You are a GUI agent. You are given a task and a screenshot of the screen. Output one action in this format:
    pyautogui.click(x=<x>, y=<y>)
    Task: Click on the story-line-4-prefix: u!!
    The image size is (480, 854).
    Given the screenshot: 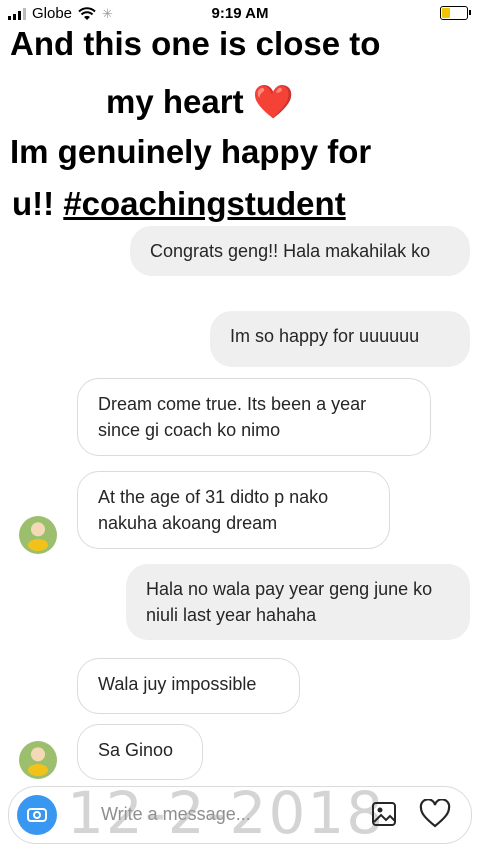 What is the action you would take?
    pyautogui.click(x=33, y=203)
    